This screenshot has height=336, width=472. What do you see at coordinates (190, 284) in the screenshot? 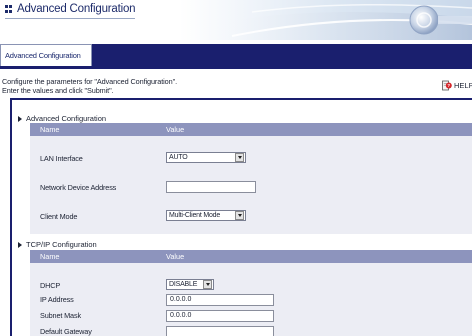
I see `dhcp-select: DISABLE` at bounding box center [190, 284].